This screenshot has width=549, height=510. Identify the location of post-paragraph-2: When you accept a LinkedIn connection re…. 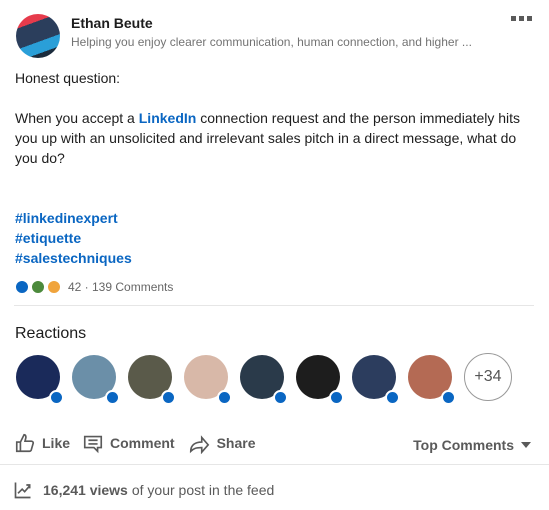
(275, 138).